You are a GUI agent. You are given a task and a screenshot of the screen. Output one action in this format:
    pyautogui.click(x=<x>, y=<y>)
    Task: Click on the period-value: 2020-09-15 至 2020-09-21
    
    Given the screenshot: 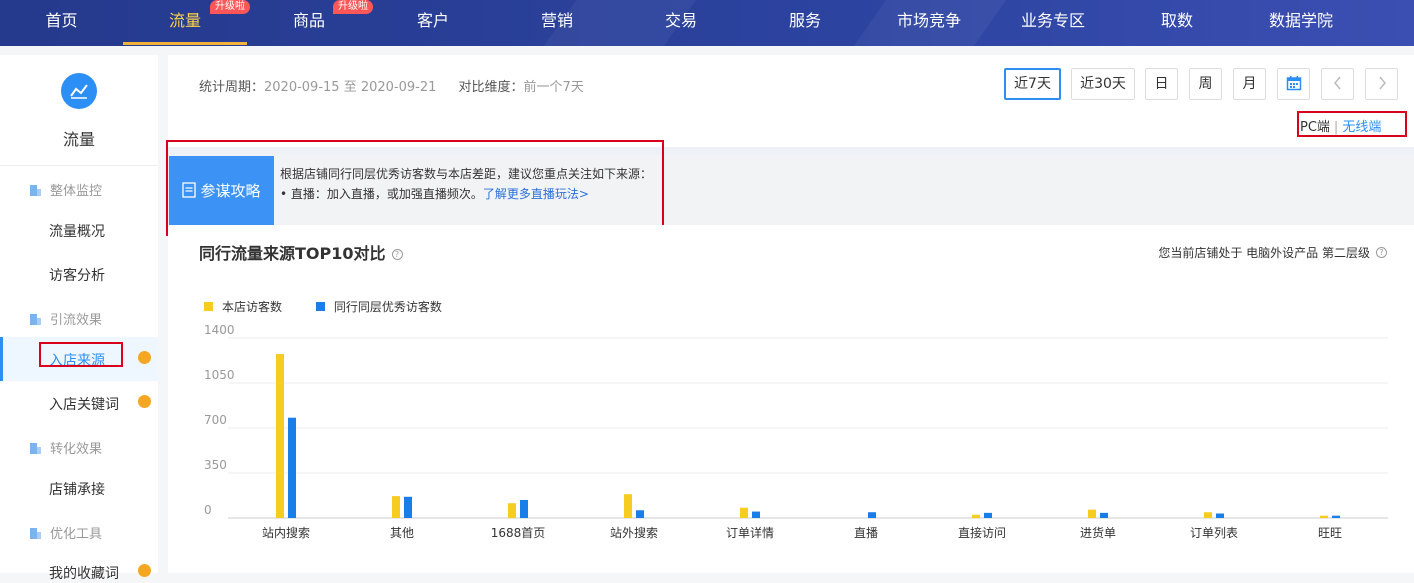 What is the action you would take?
    pyautogui.click(x=350, y=87)
    